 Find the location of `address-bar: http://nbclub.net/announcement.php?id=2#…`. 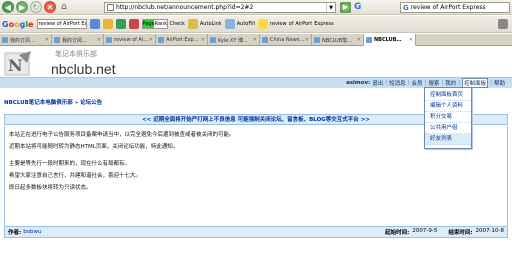

address-bar: http://nbclub.net/announcement.php?id=2#… is located at coordinates (220, 7).